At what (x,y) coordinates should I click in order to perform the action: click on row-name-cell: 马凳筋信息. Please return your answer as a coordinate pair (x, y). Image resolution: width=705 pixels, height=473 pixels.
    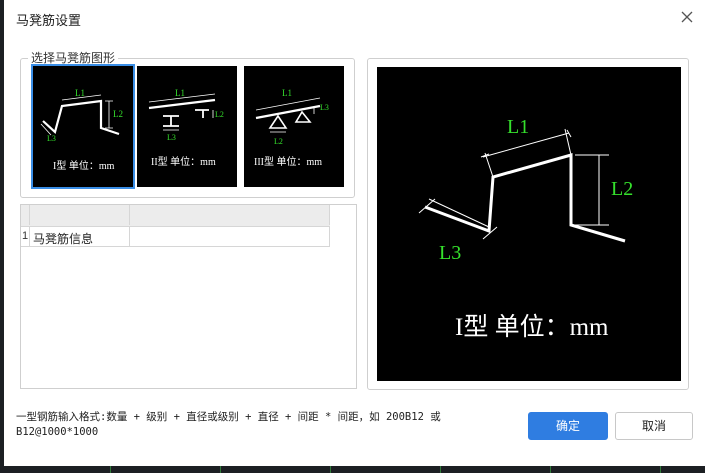
    Looking at the image, I should click on (63, 238).